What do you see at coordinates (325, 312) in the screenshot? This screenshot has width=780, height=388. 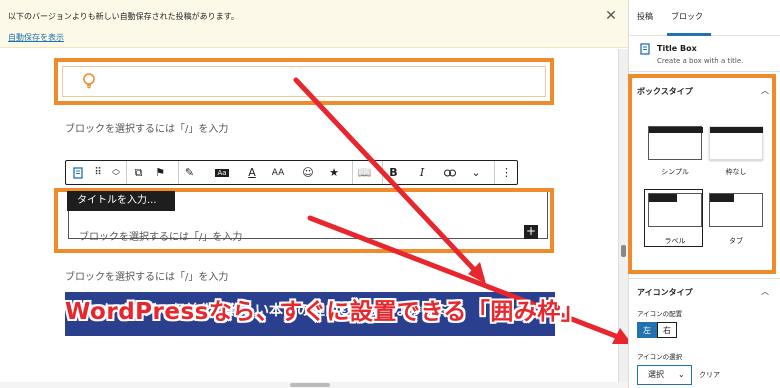 I see `overlay-caption: WordPressなら、すぐに設置できる「囲み枠」` at bounding box center [325, 312].